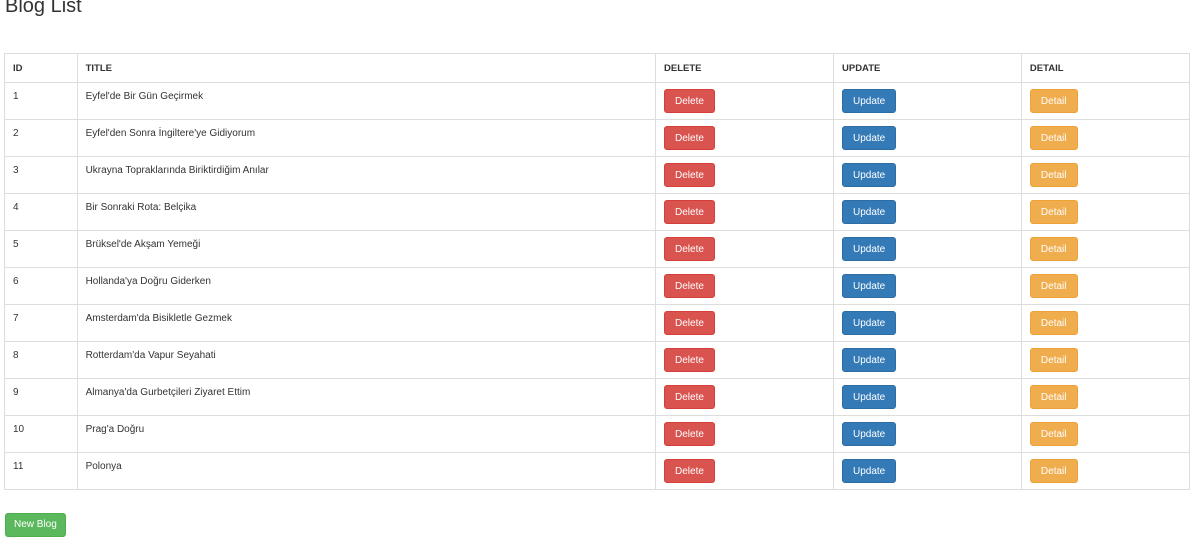  Describe the element at coordinates (366, 397) in the screenshot. I see `cell-title: Almanya'da Gurbetçileri Ziyaret Ettim` at that location.